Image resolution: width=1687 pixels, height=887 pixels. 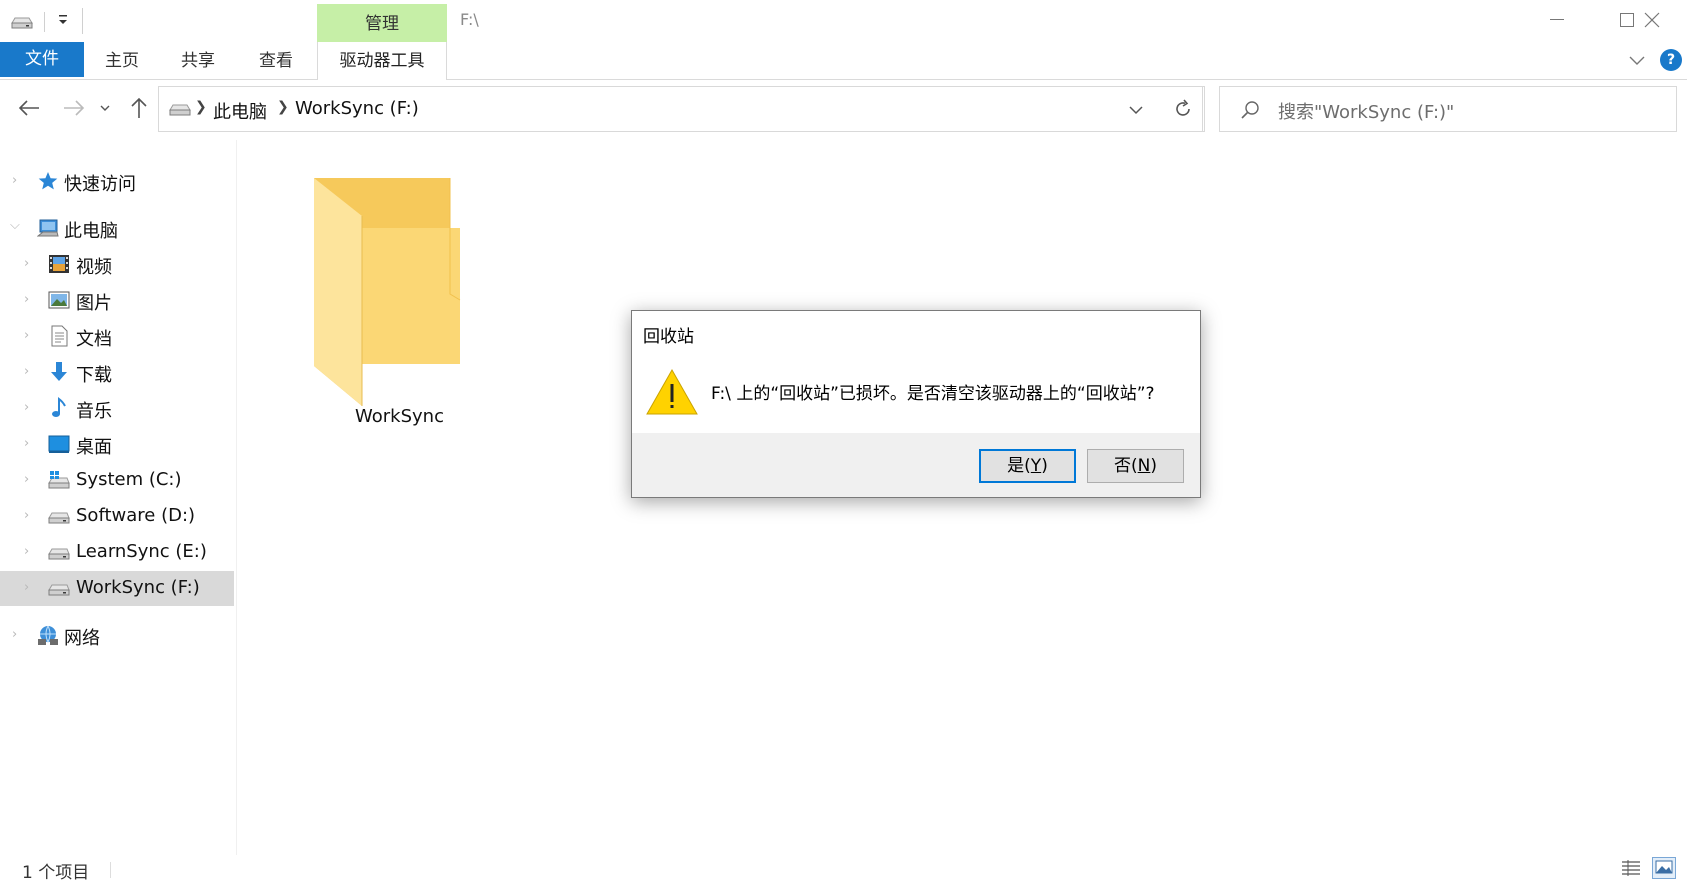 I want to click on dialog-body: 回收站 F:\ 上的“回收站”已损坏。是否清空该驱动器上的“回收站”?, so click(x=916, y=372).